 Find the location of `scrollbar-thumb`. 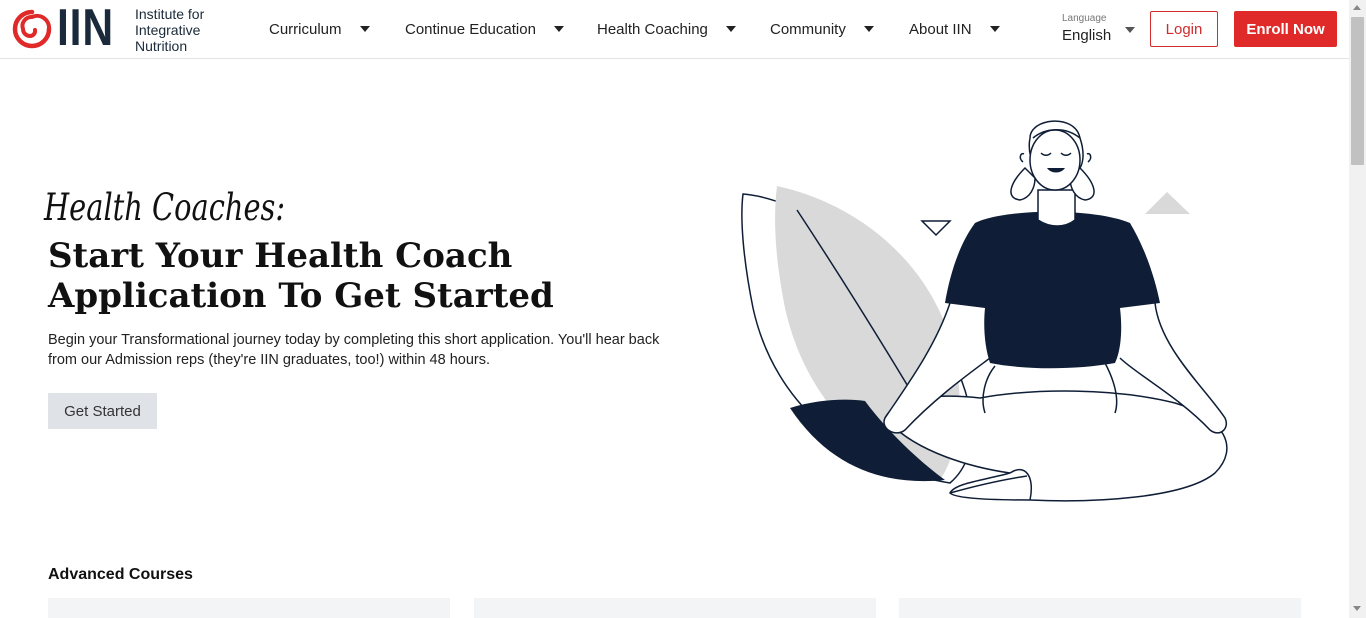

scrollbar-thumb is located at coordinates (1357, 91).